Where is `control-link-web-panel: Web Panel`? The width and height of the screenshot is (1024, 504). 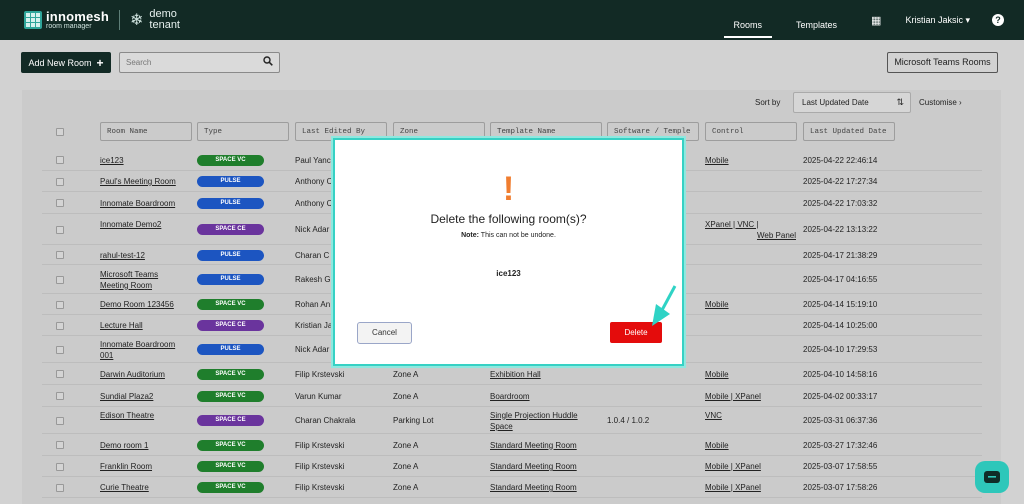
control-link-web-panel: Web Panel is located at coordinates (782, 235).